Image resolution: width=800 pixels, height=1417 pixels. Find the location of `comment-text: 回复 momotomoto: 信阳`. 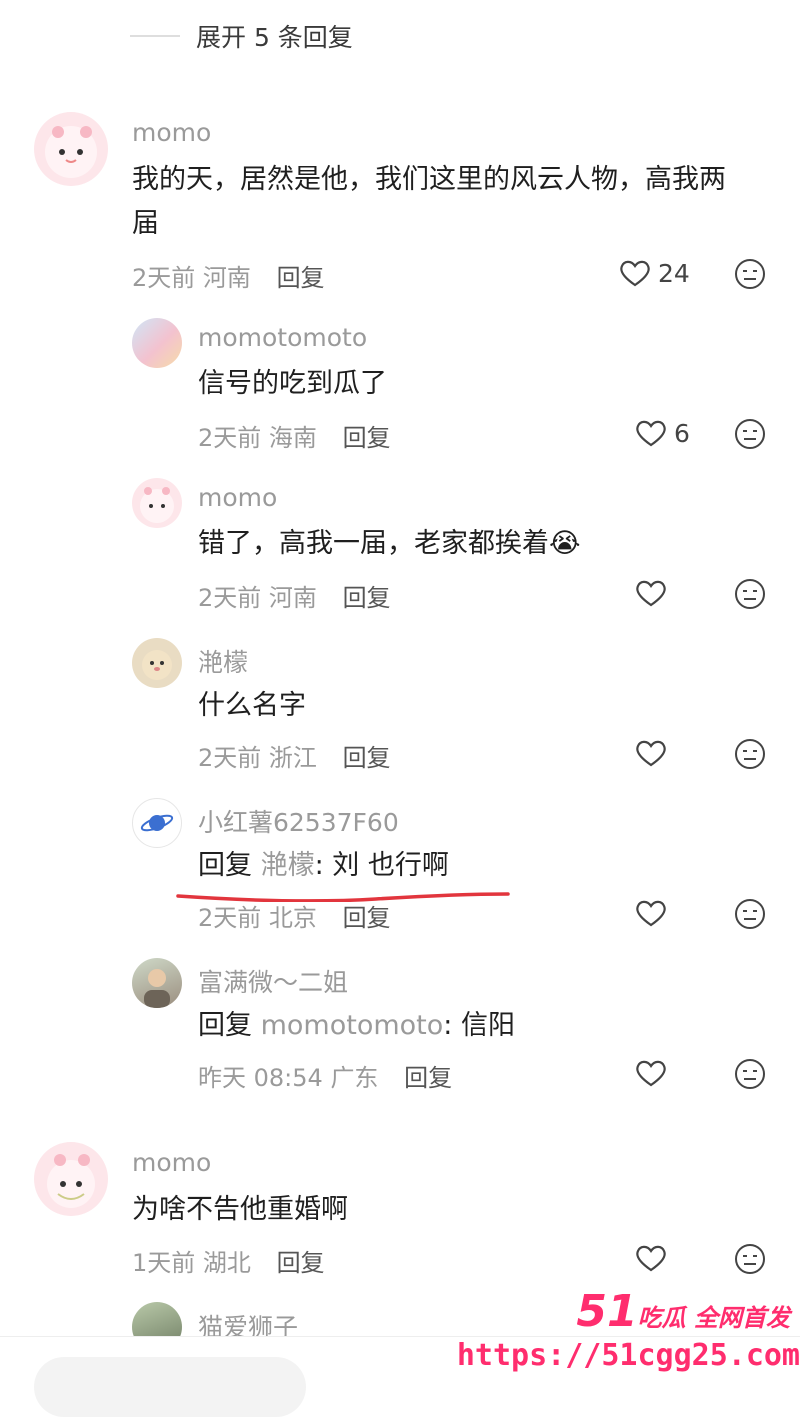

comment-text: 回复 momotomoto: 信阳 is located at coordinates (356, 1026).